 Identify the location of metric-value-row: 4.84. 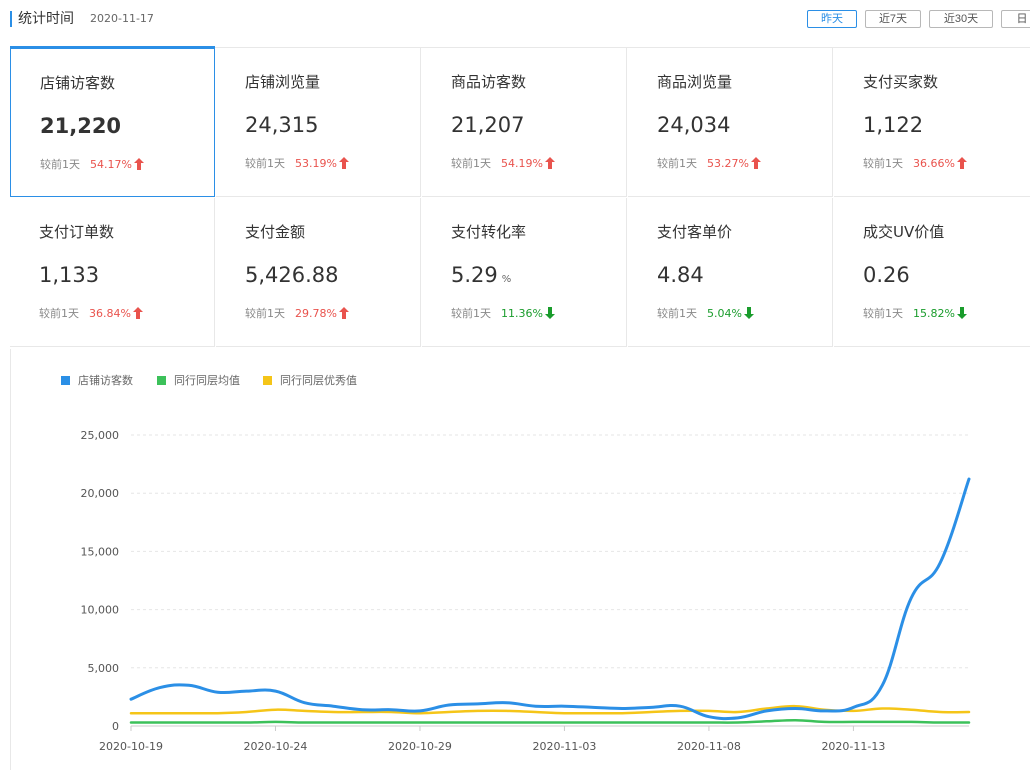
(680, 275).